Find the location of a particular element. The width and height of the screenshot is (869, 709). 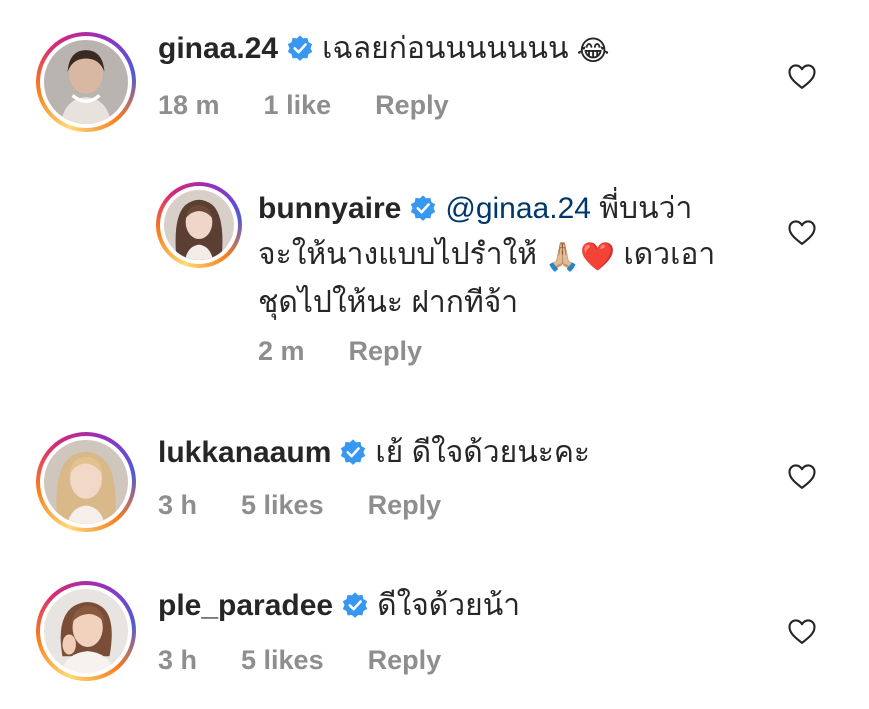

red-heart-emoji: ❤️ is located at coordinates (598, 256).